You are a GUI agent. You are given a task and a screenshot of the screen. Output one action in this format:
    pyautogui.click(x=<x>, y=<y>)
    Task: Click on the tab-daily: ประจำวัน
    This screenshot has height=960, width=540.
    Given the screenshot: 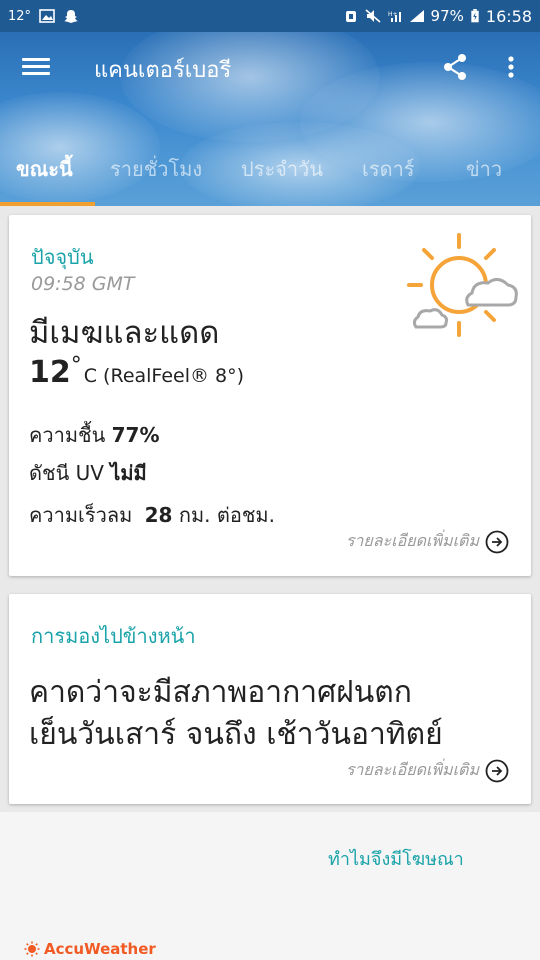 What is the action you would take?
    pyautogui.click(x=282, y=179)
    